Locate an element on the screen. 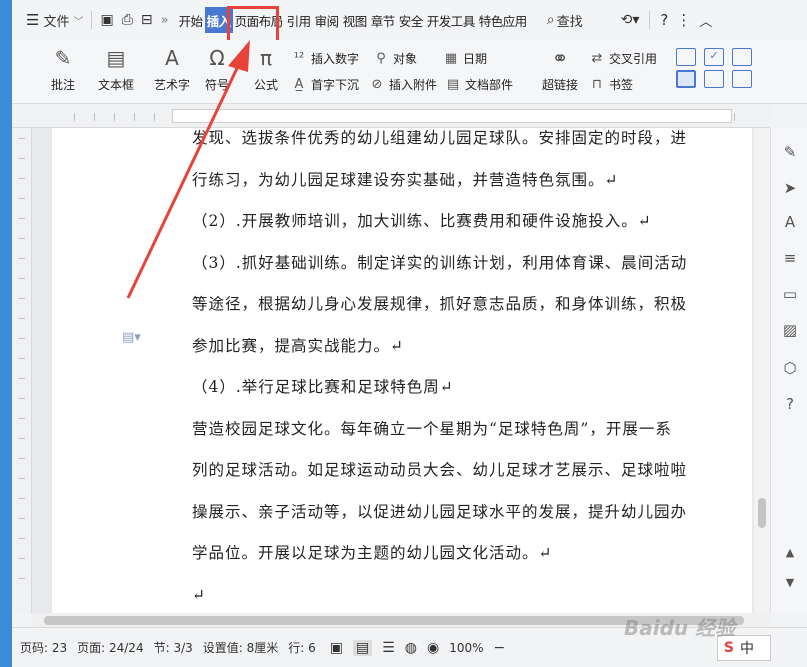  tab-special: 特色应用 is located at coordinates (503, 20).